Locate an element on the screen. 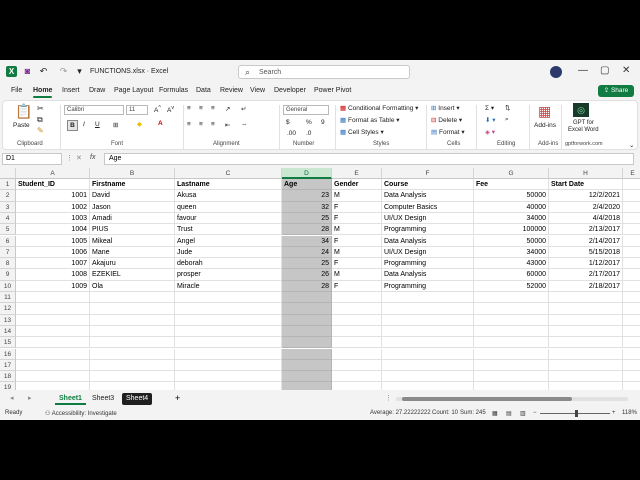 This screenshot has height=480, width=640. paste-label: Paste is located at coordinates (21, 125).